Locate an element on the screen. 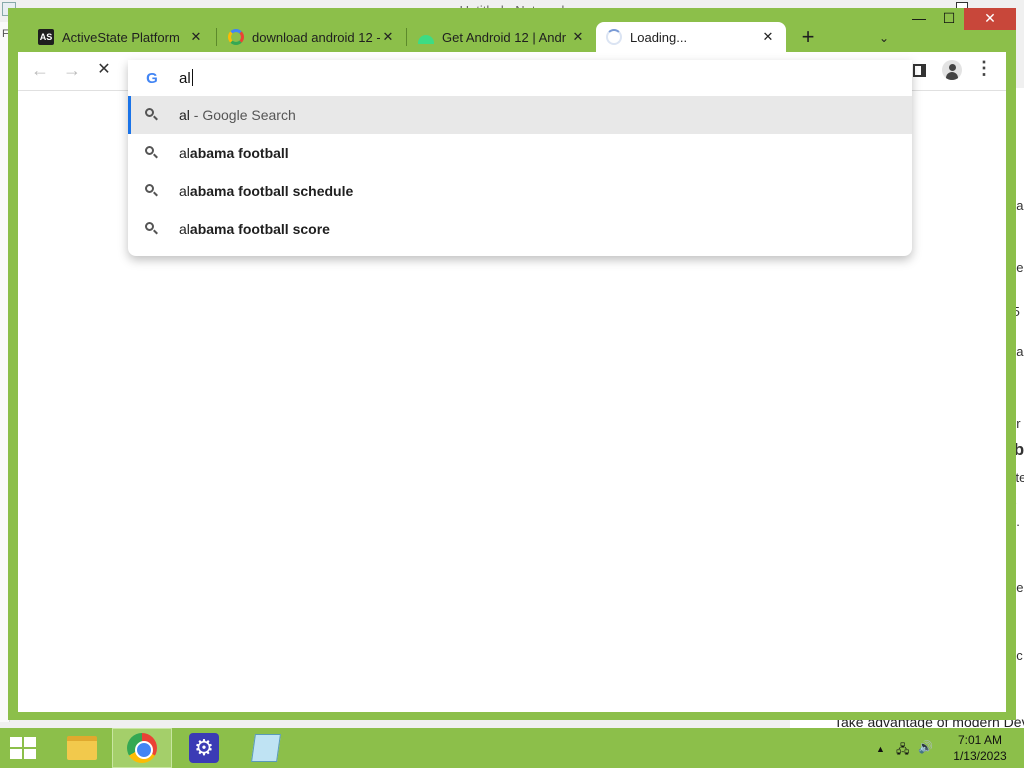 The height and width of the screenshot is (768, 1024). back-button: ← is located at coordinates (40, 70).